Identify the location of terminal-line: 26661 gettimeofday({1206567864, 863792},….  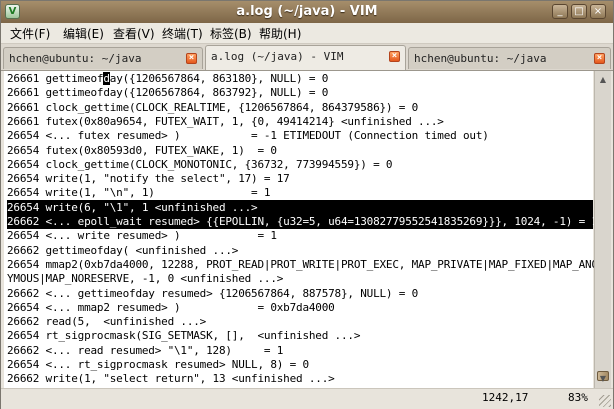
(168, 93).